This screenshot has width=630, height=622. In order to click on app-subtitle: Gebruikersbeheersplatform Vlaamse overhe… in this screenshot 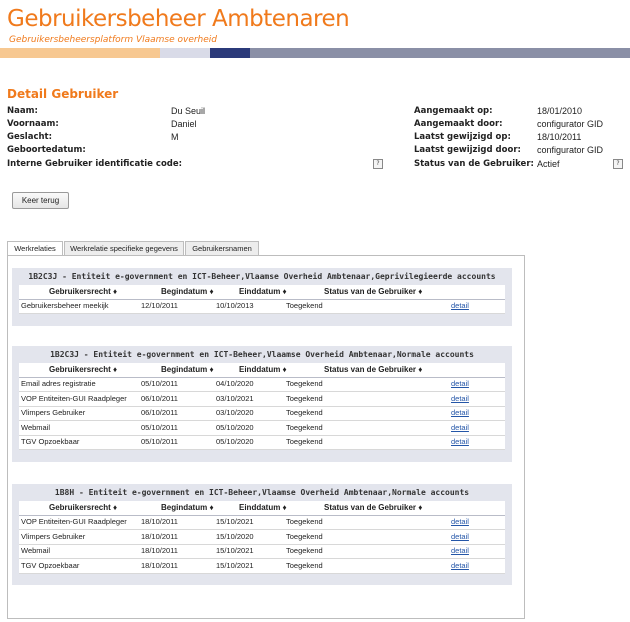, I will do `click(113, 40)`.